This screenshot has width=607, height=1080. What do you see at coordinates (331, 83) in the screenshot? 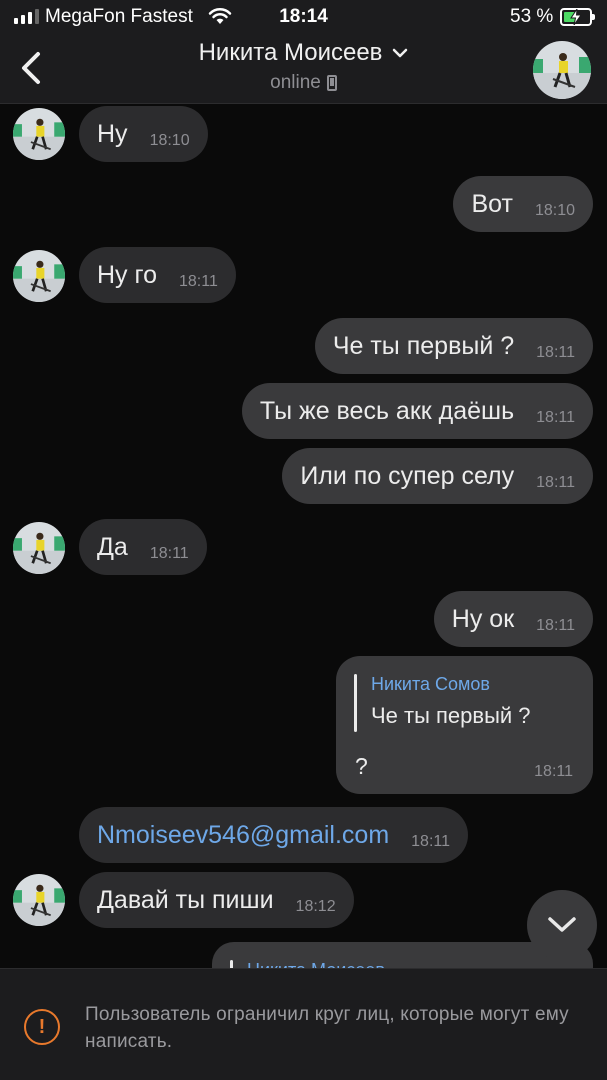
I see `phone-icon` at bounding box center [331, 83].